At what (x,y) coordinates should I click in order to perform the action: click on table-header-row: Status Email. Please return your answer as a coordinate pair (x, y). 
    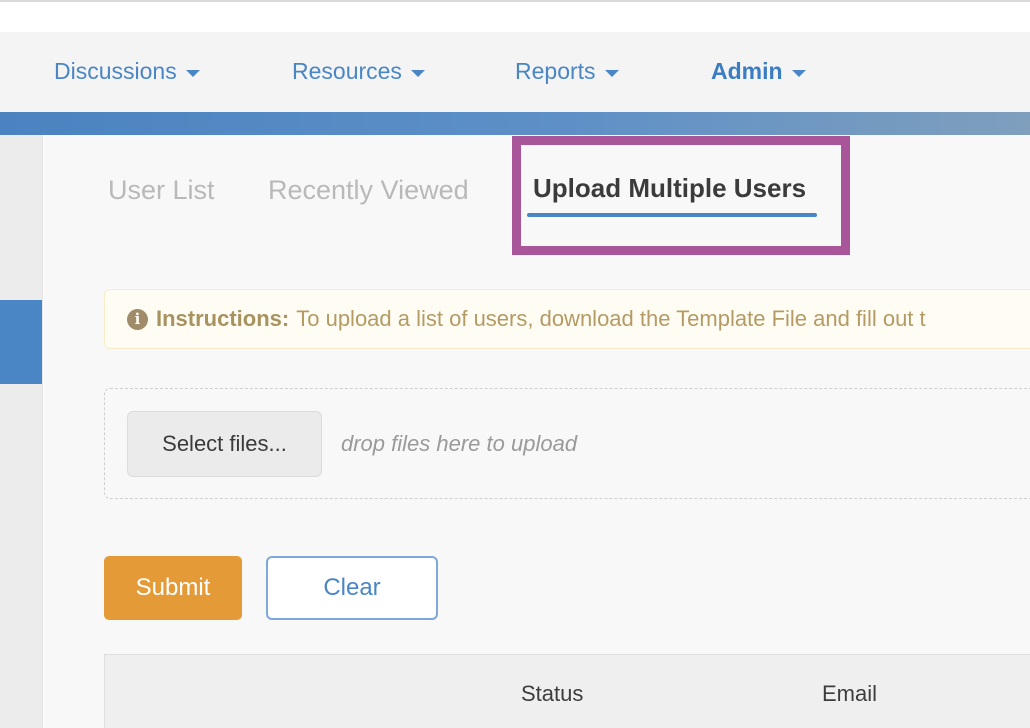
    Looking at the image, I should click on (567, 691).